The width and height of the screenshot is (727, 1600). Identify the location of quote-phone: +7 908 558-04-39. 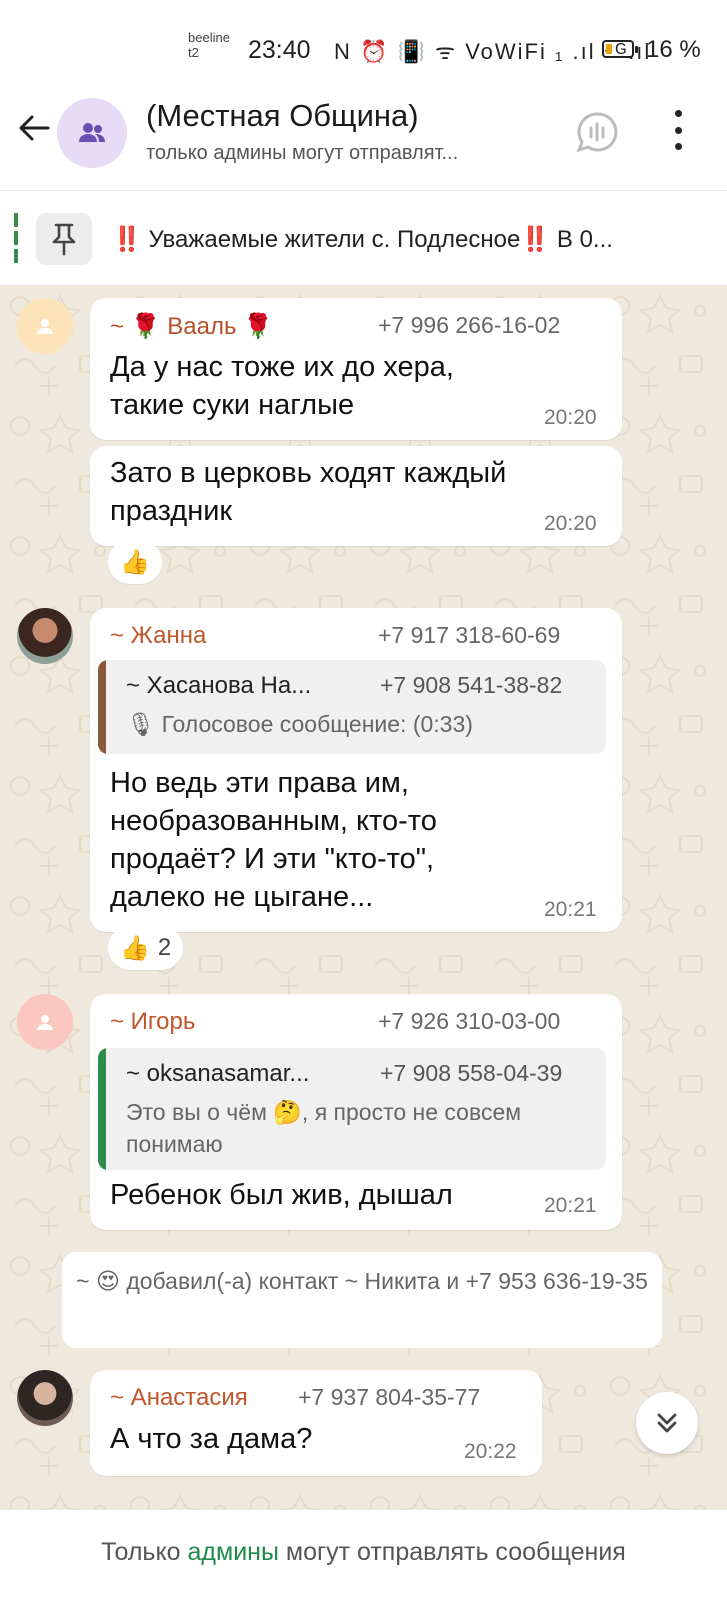
(471, 1073).